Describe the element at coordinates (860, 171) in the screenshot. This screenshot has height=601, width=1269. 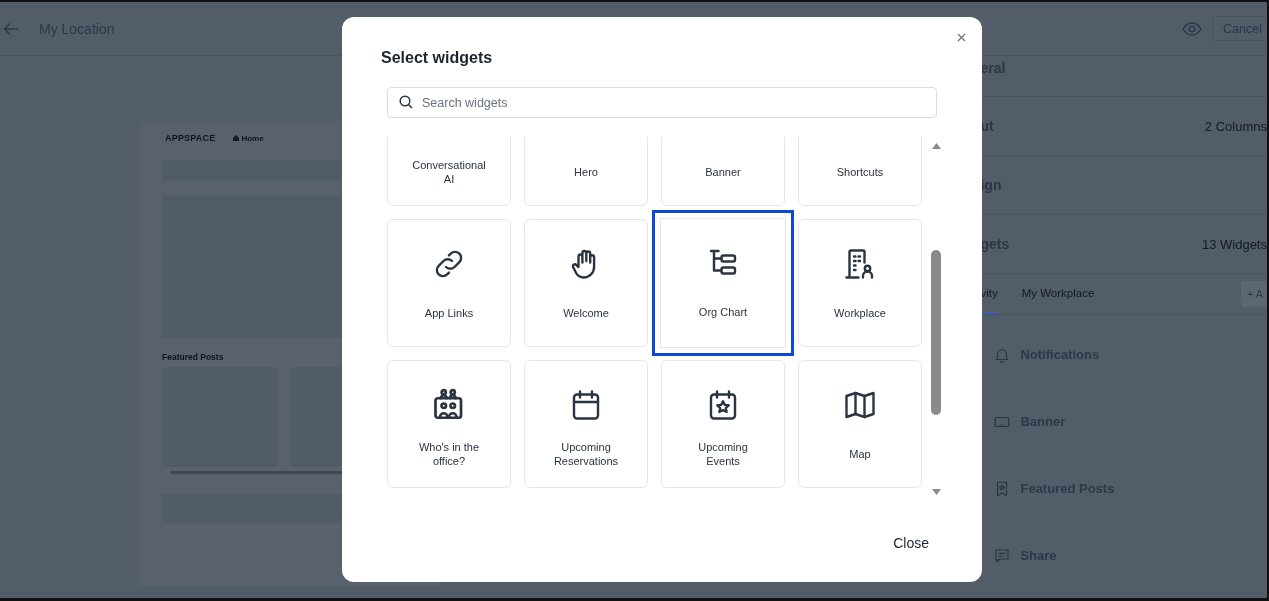
I see `widget-tile: Shortcuts` at that location.